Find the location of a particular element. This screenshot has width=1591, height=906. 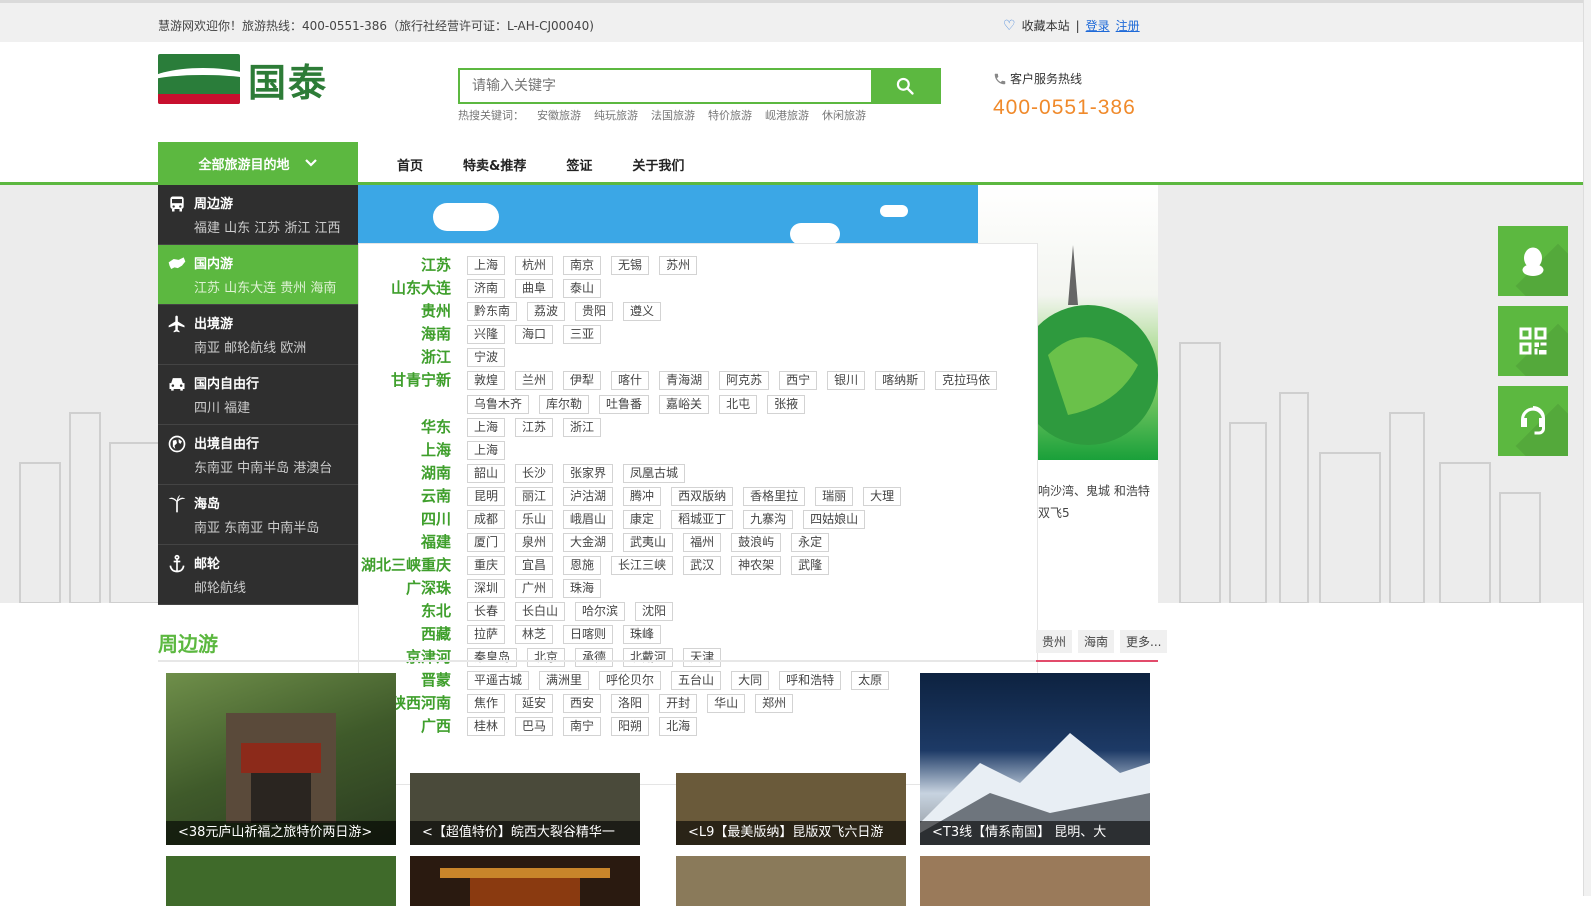

destination-city-chip: 武夷山 is located at coordinates (648, 542).